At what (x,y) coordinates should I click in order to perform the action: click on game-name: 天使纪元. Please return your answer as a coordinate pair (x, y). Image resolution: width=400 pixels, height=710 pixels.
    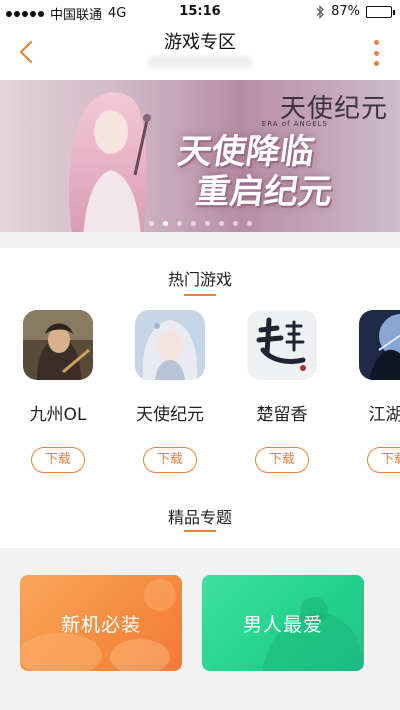
    Looking at the image, I should click on (170, 415).